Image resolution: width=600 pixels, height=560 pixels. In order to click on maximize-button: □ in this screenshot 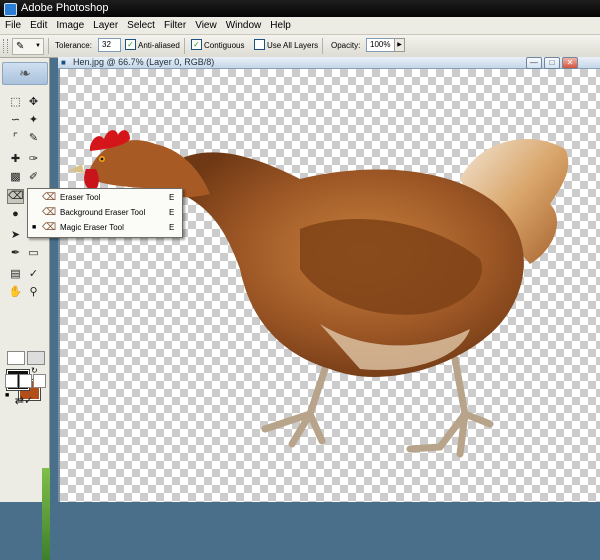, I will do `click(552, 63)`.